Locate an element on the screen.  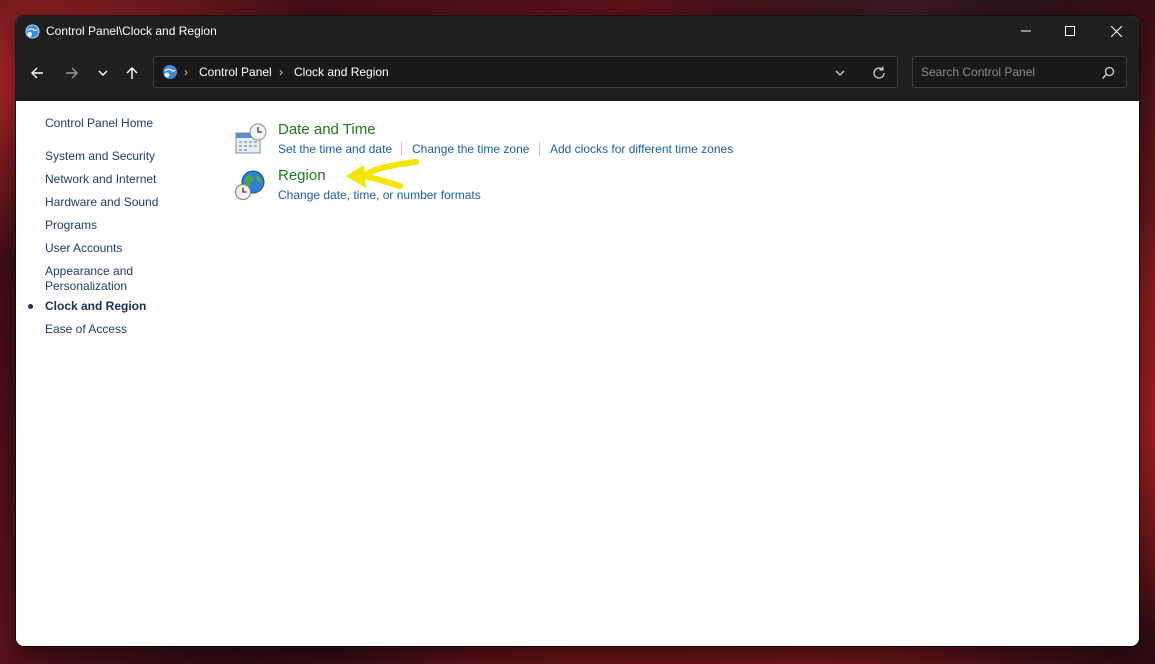
breadcrumb-control-panel: Control Panel is located at coordinates (235, 72).